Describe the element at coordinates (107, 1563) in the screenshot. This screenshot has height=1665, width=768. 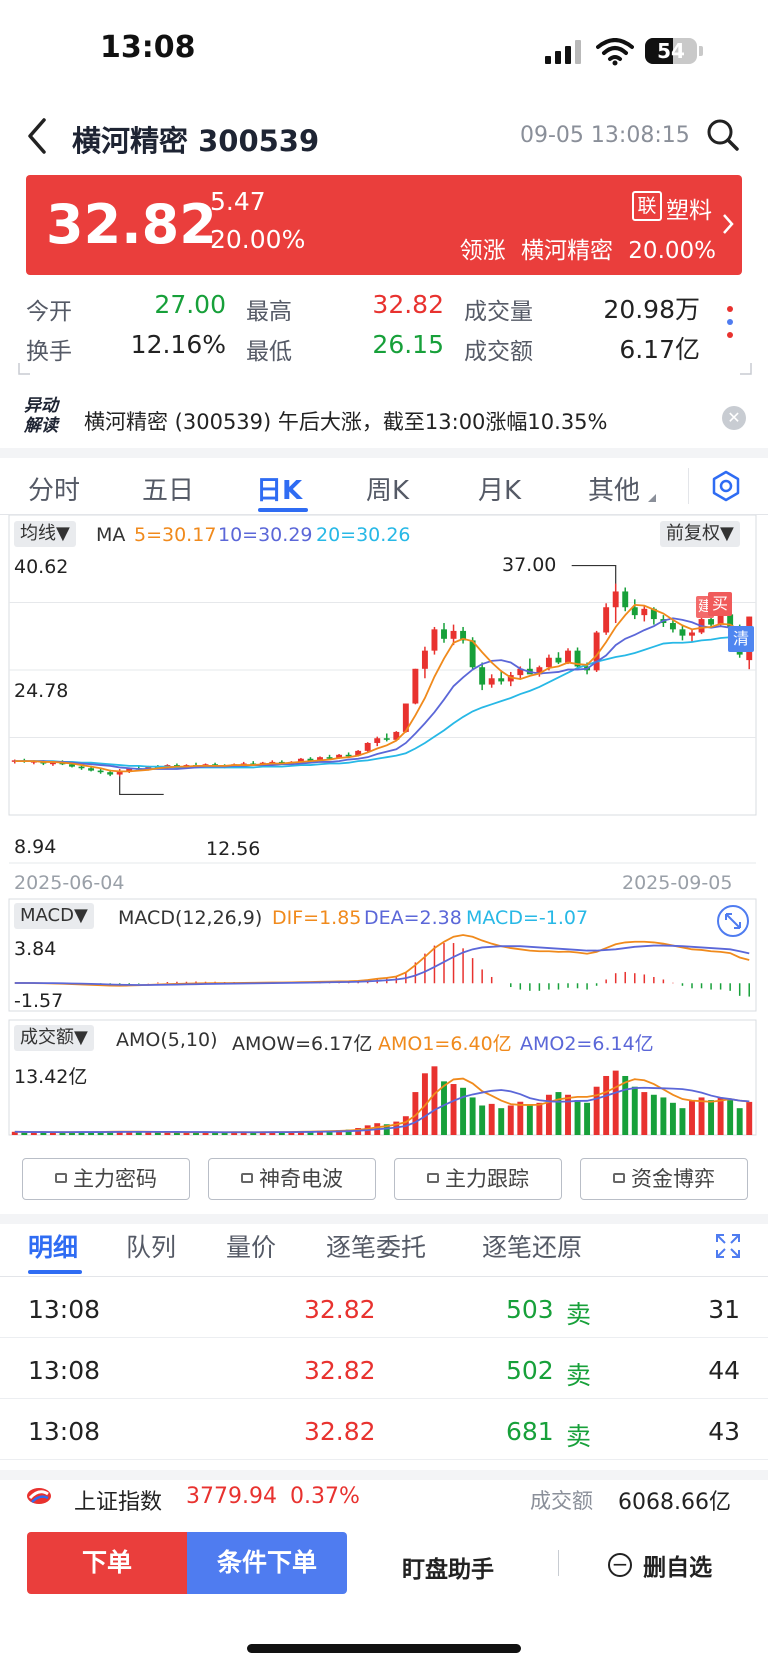
I see `order-button: 下单` at that location.